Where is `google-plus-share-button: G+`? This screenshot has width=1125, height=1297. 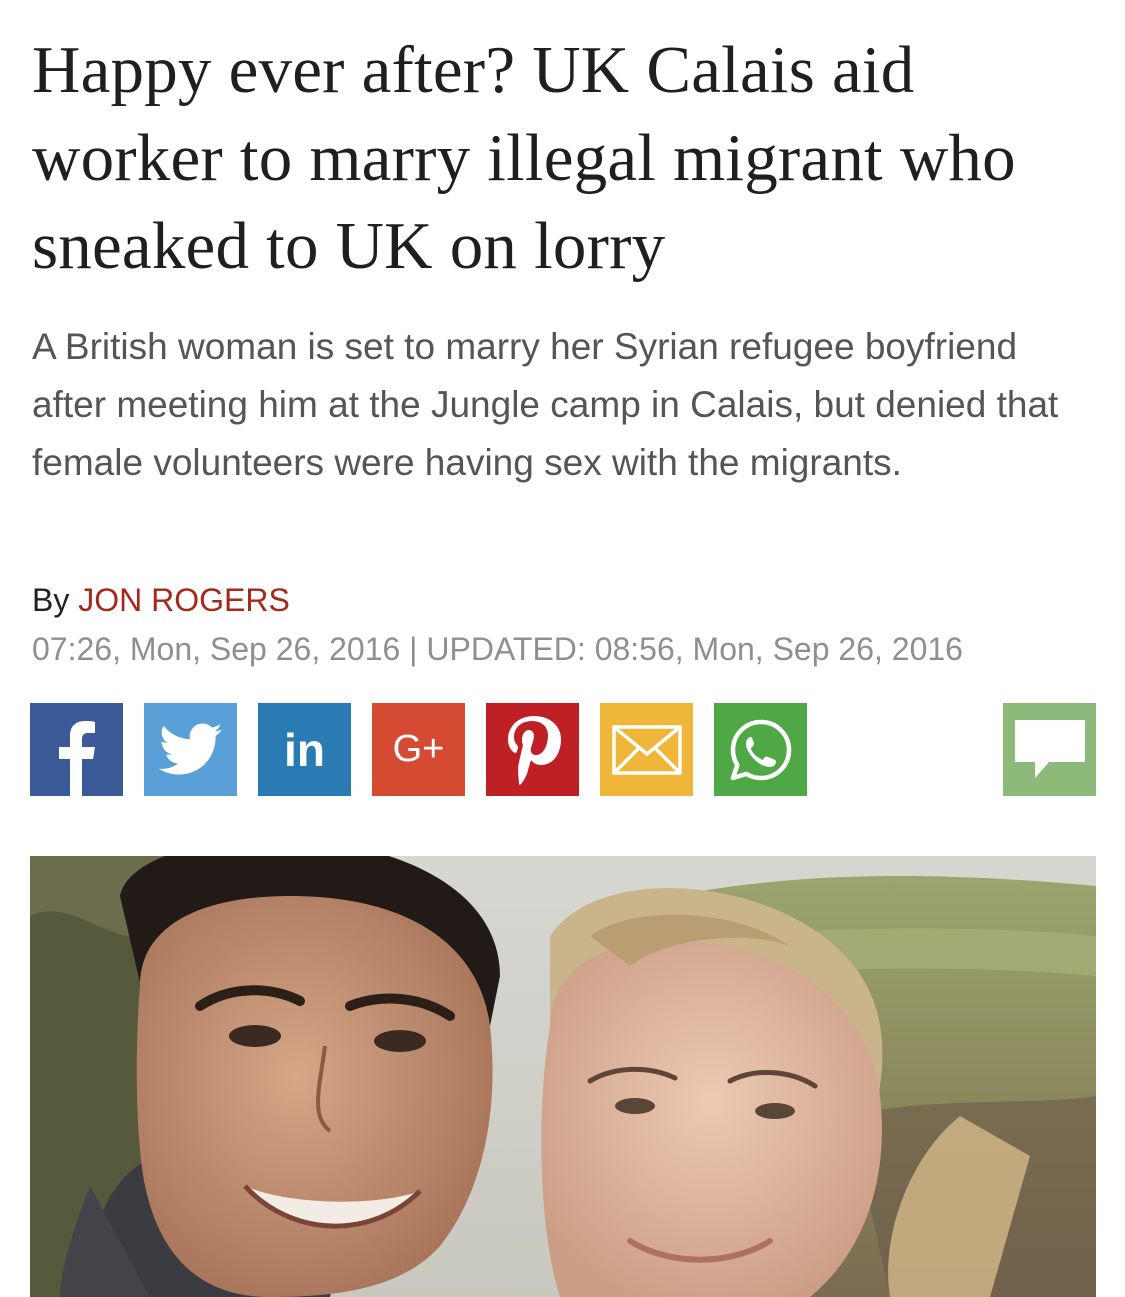 google-plus-share-button: G+ is located at coordinates (418, 749).